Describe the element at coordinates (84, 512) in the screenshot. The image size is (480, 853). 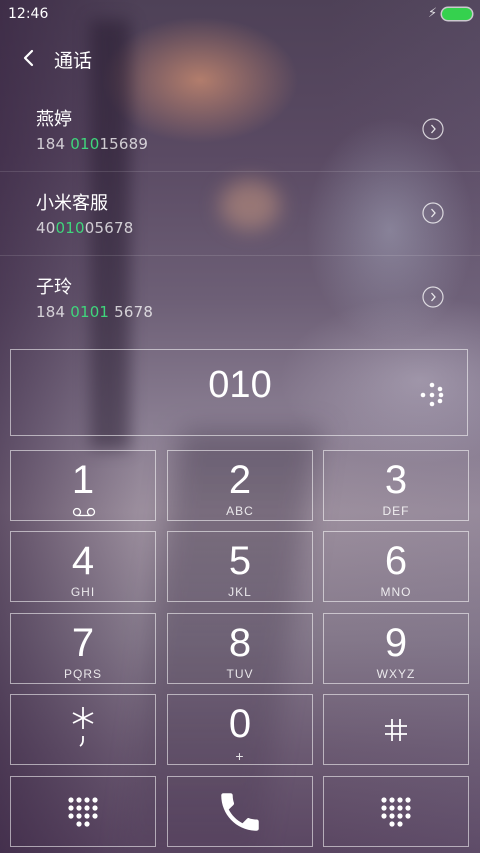
I see `voicemail-icon` at that location.